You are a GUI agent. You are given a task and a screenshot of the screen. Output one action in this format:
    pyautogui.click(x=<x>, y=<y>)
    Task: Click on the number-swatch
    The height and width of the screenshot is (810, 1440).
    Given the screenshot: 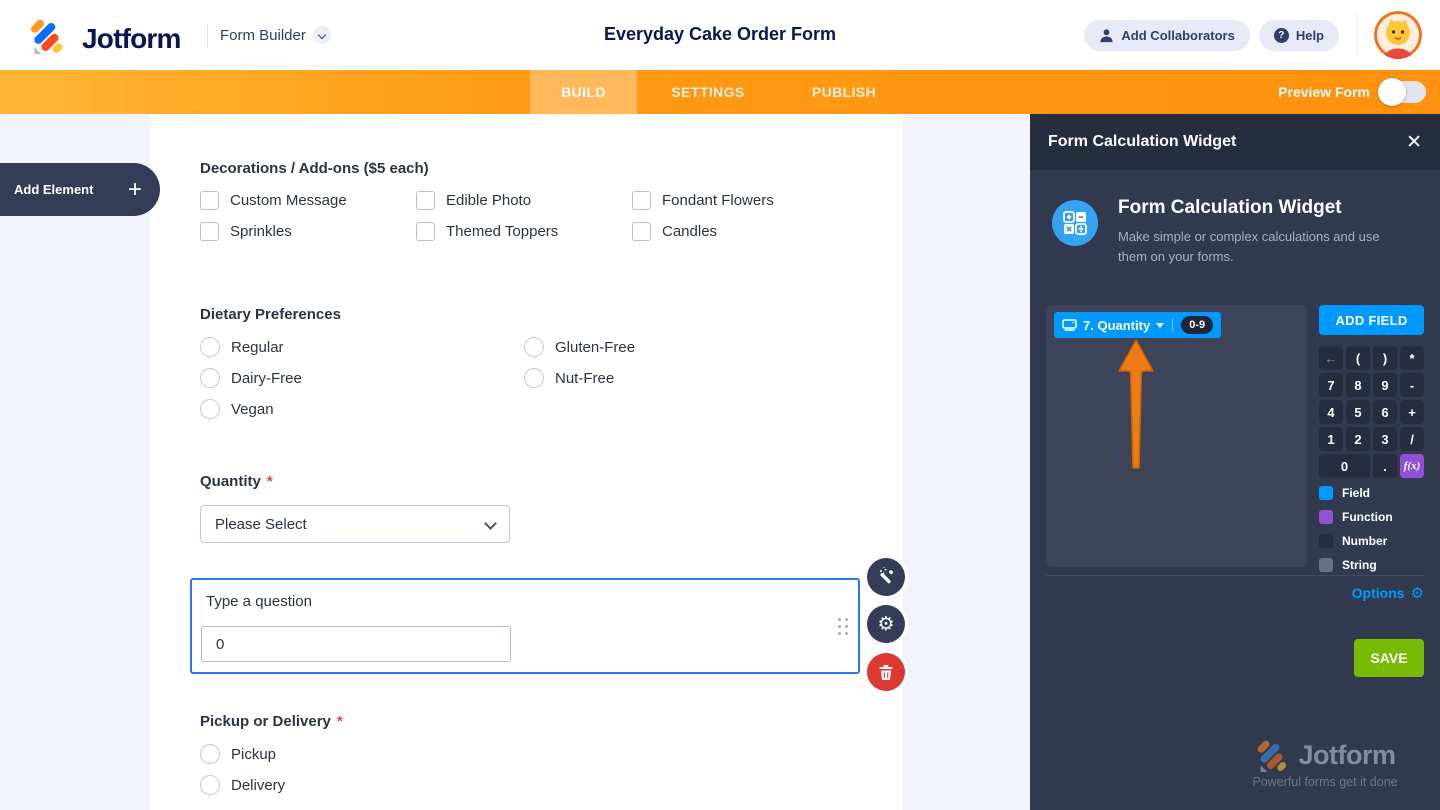 What is the action you would take?
    pyautogui.click(x=1326, y=541)
    